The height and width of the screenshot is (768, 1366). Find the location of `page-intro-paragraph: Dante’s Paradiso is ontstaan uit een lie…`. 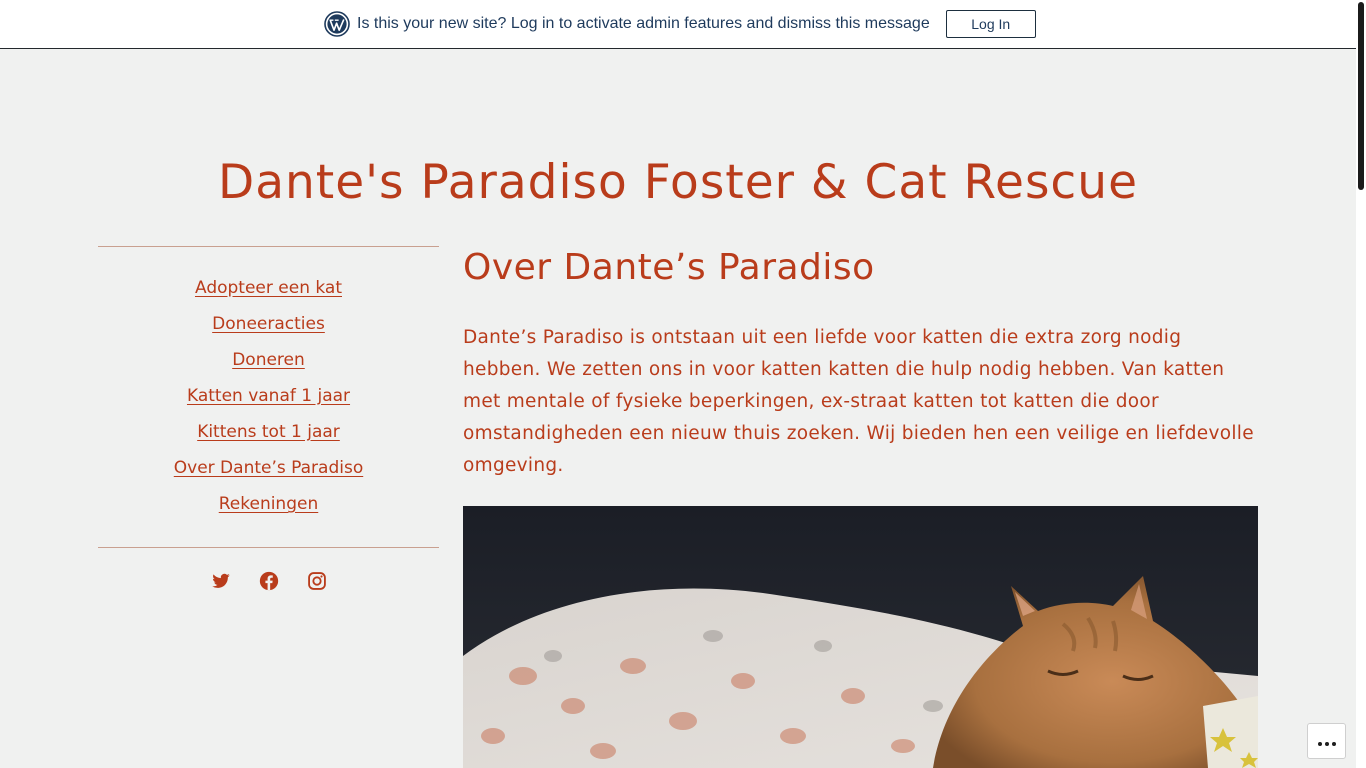

page-intro-paragraph: Dante’s Paradiso is ontstaan uit een lie… is located at coordinates (858, 401).